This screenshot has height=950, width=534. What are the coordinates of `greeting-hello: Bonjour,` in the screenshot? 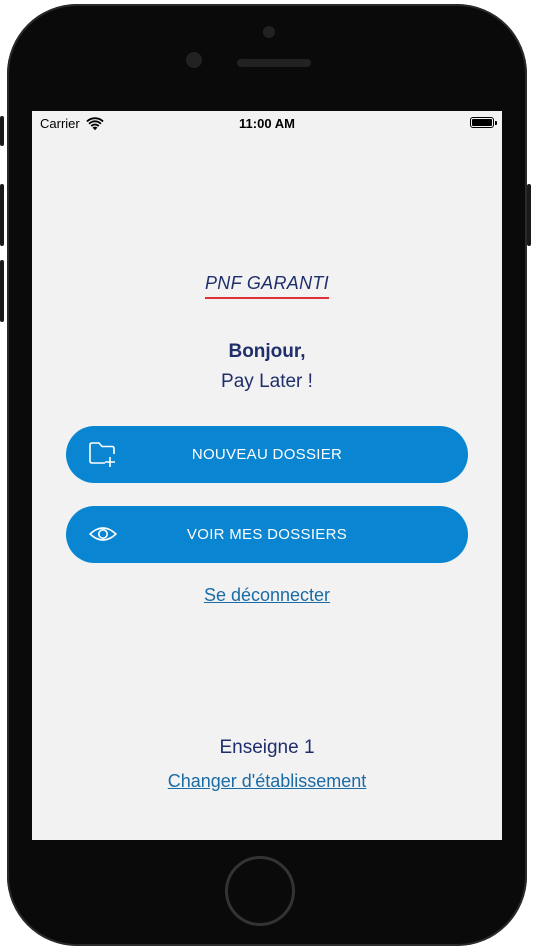 It's located at (267, 351).